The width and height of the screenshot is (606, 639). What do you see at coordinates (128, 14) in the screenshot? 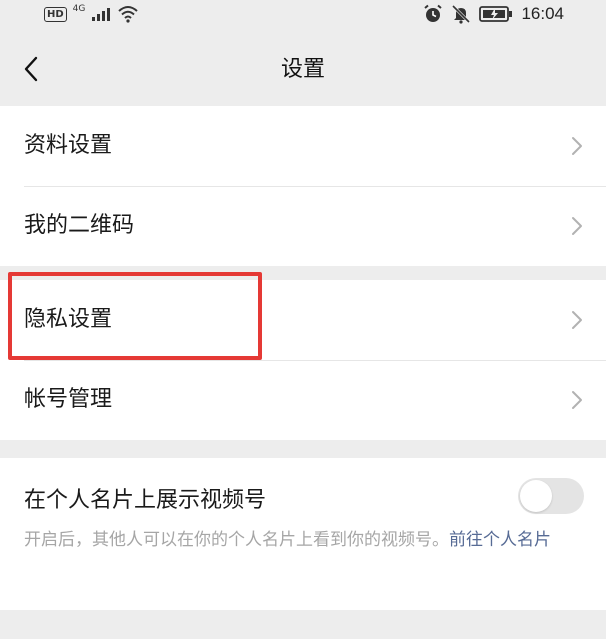
I see `wifi-icon` at bounding box center [128, 14].